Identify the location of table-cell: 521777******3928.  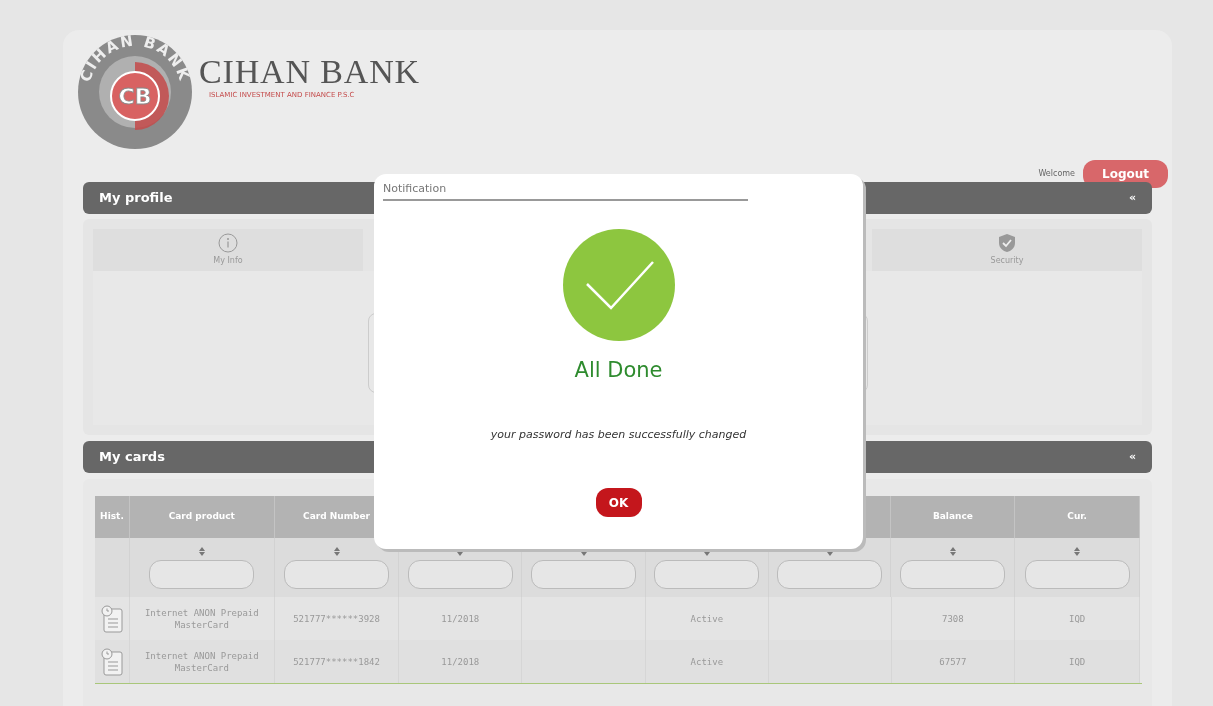
(336, 618).